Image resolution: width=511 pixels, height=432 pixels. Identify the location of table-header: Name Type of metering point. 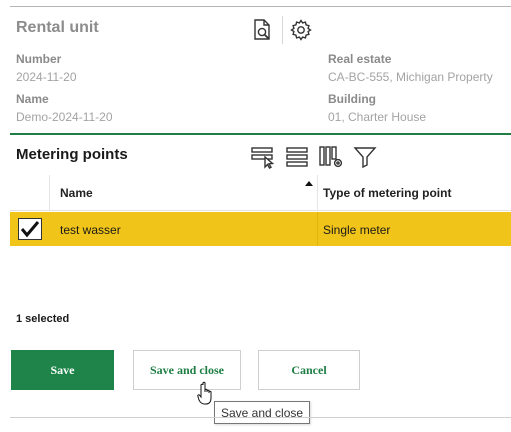
(260, 193).